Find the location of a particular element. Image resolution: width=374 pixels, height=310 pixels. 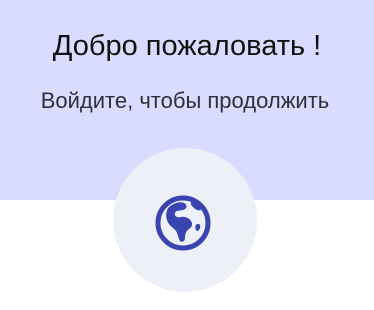

welcome-subtitle: Войдите, чтобы продолжить is located at coordinates (185, 100).